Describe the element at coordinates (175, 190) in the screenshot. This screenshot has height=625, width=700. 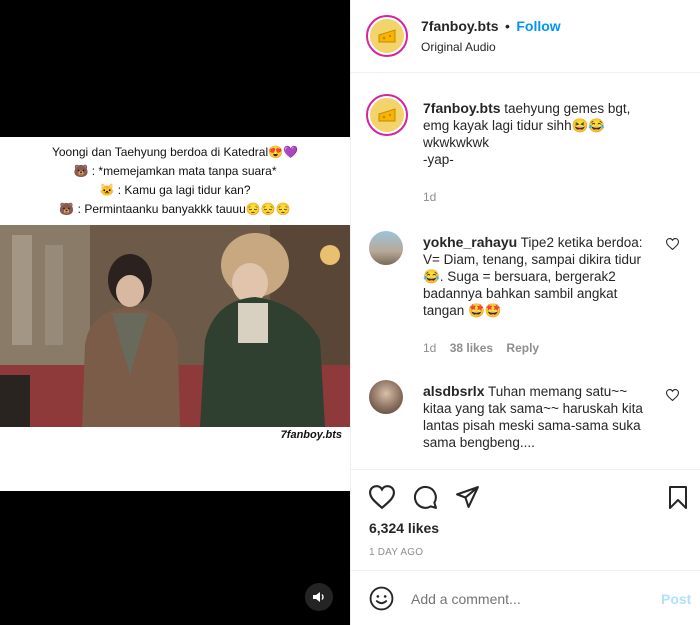
I see `video-caption-line: 🐱 : Kamu ga lagi tidur kan?` at that location.